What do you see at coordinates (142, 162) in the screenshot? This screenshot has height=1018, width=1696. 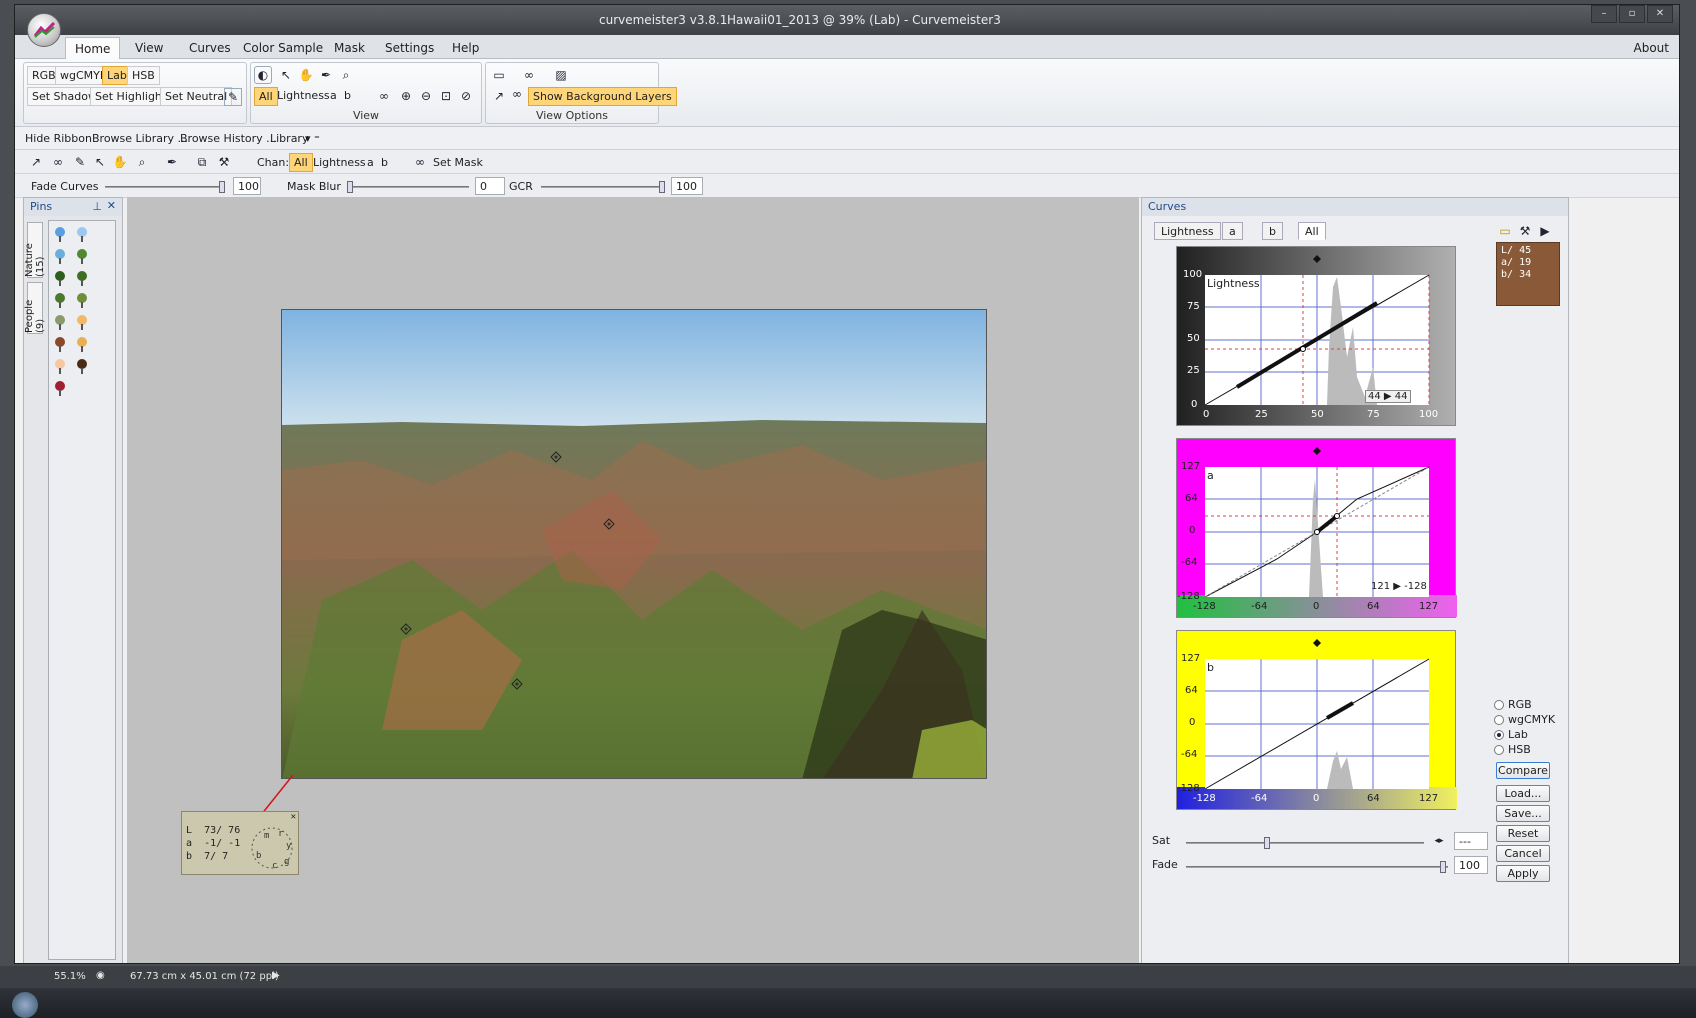 I see `zoom-tool-icon: ⌕` at bounding box center [142, 162].